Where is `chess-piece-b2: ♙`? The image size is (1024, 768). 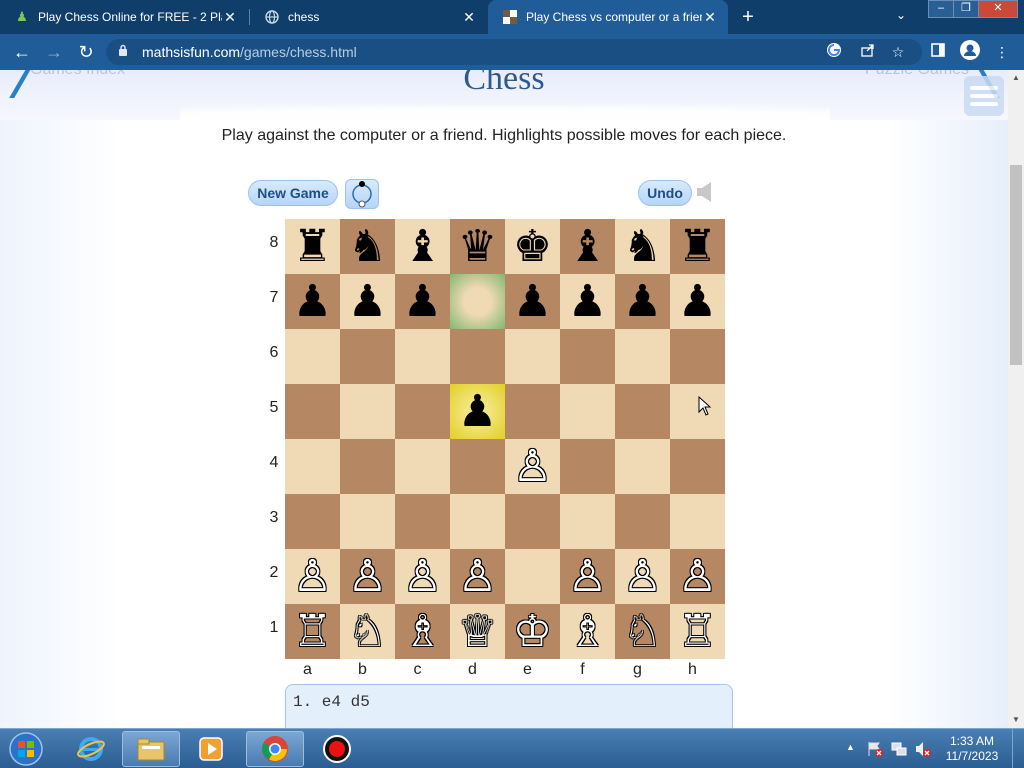
chess-piece-b2: ♙ is located at coordinates (367, 576).